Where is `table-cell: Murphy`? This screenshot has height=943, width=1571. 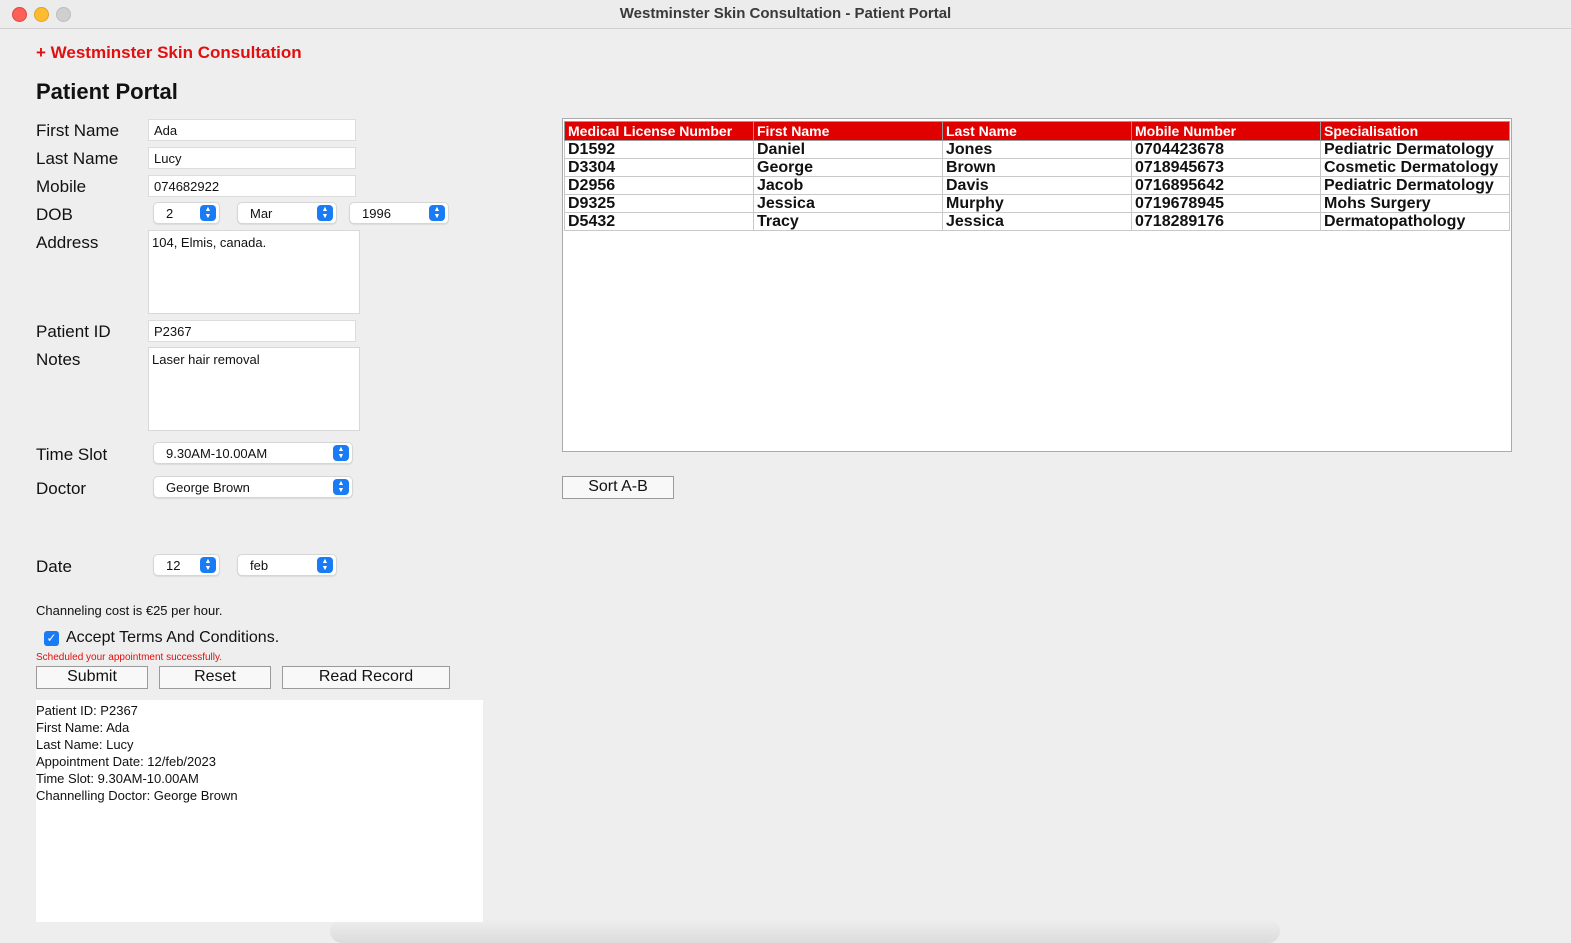 table-cell: Murphy is located at coordinates (1037, 203).